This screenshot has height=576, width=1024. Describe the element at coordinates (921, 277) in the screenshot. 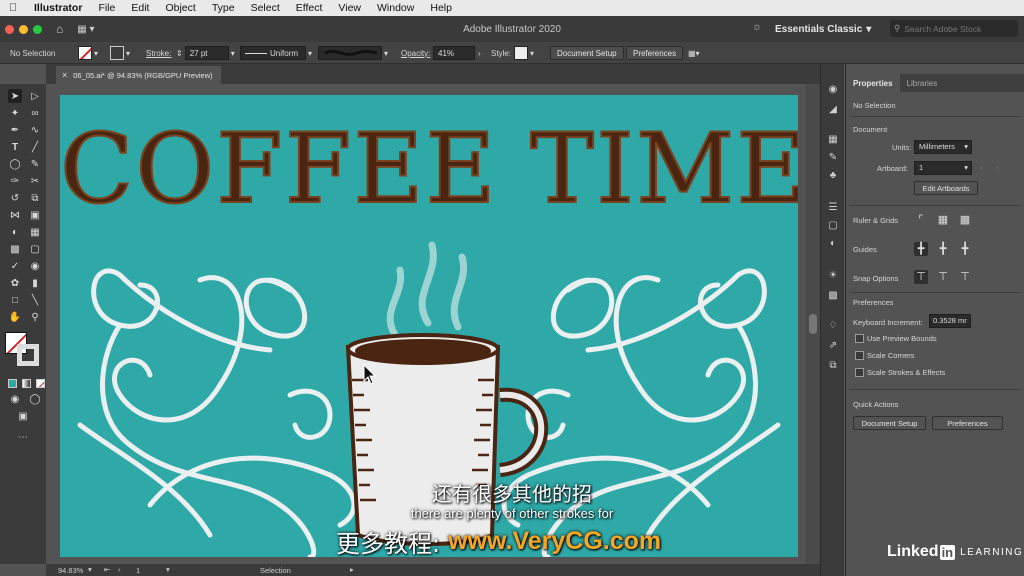

I see `snap-to-point-icon: ⊤` at that location.